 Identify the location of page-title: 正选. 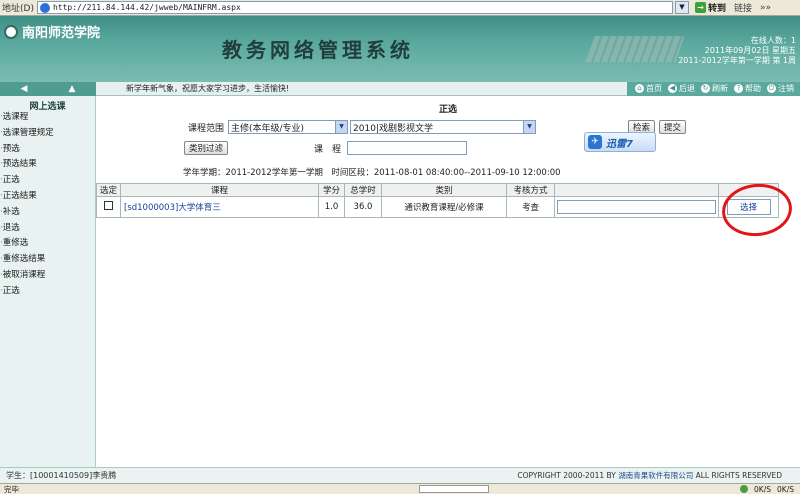
(447, 110).